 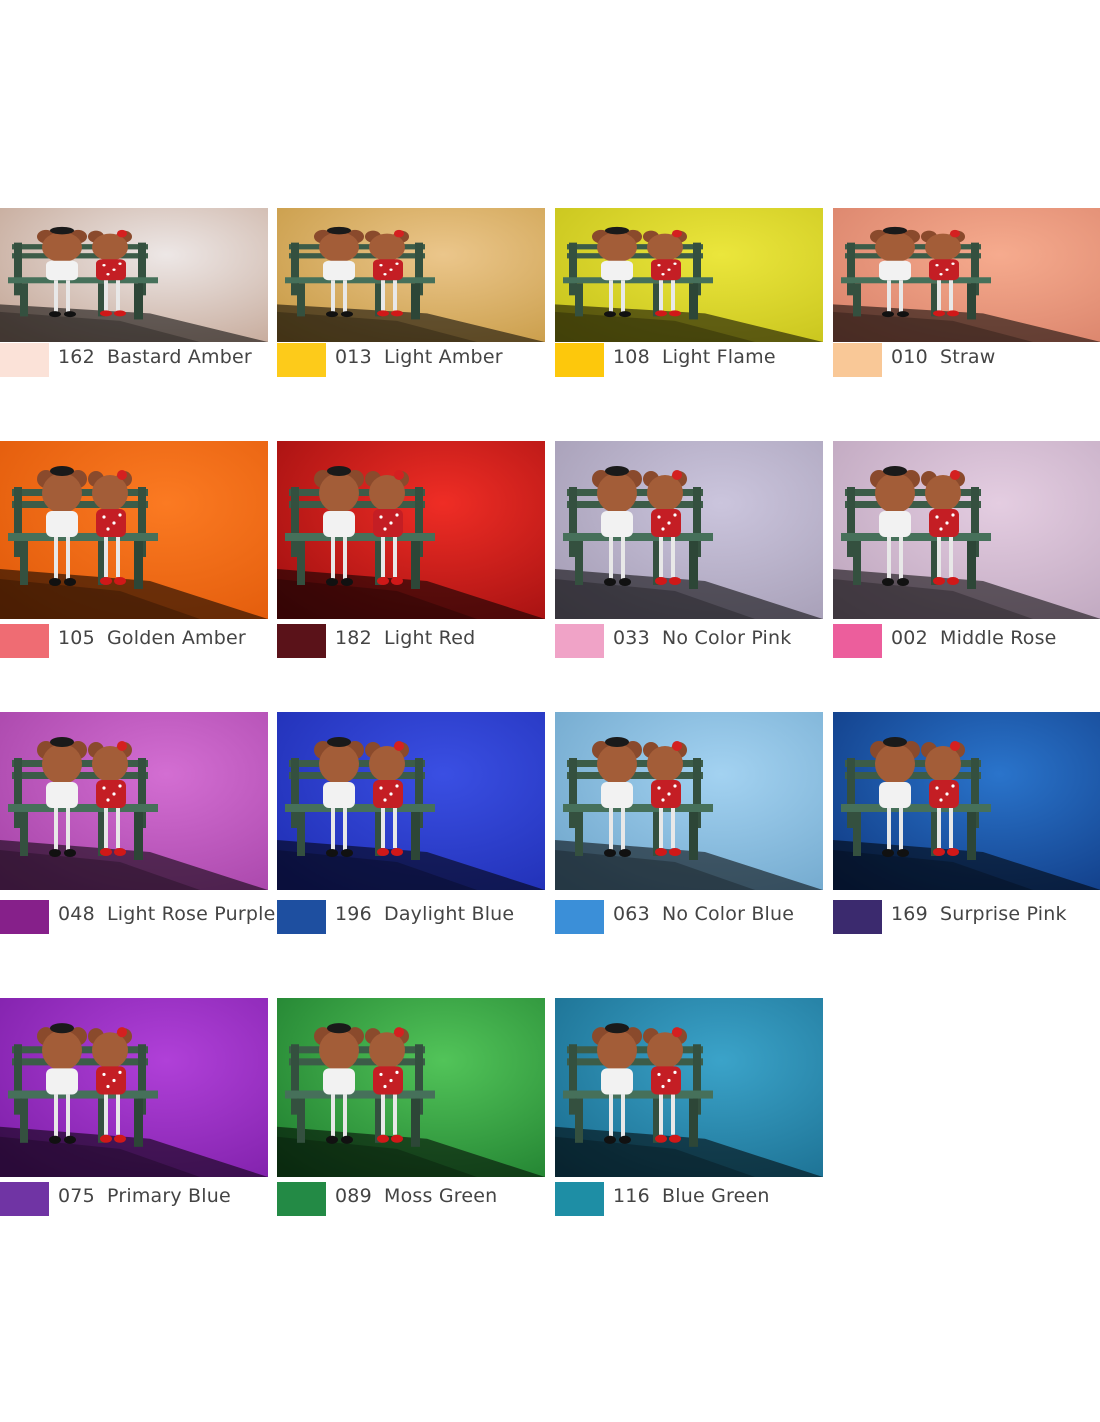 What do you see at coordinates (631, 638) in the screenshot?
I see `filter-code: 033` at bounding box center [631, 638].